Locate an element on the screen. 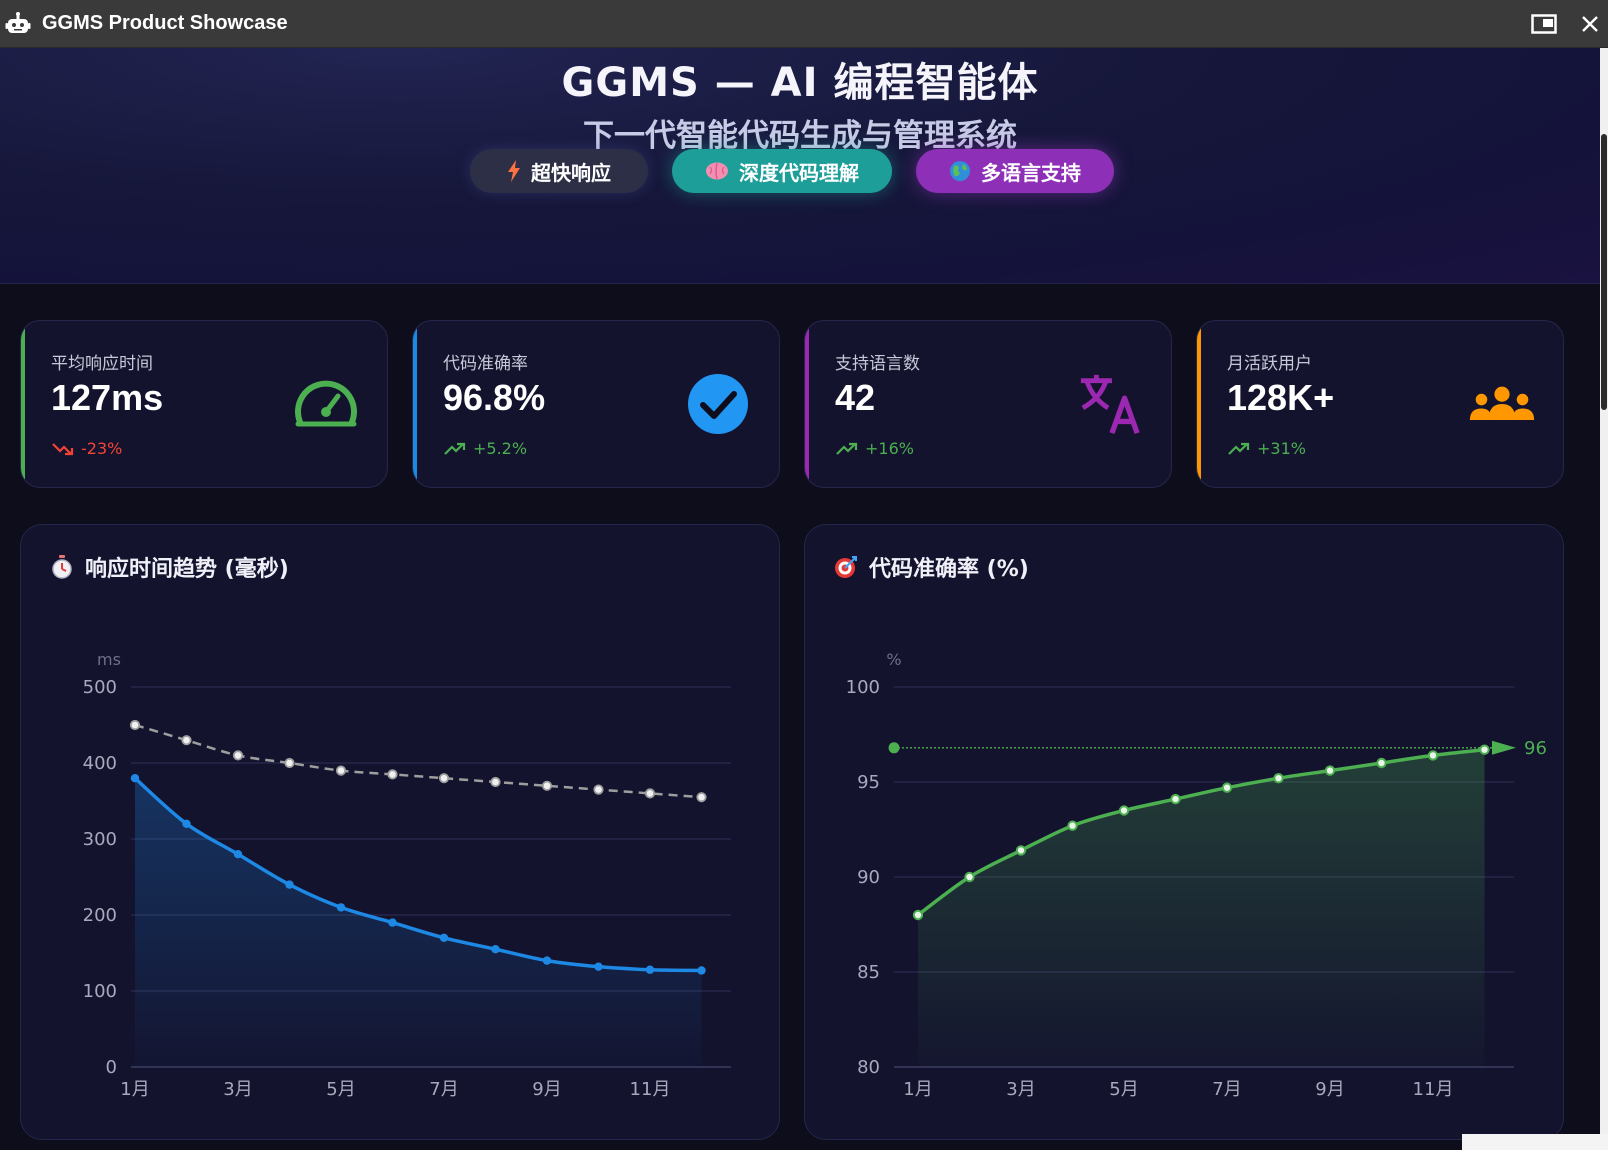  feature-pill-multi-language: 多语言支持 is located at coordinates (1015, 171).